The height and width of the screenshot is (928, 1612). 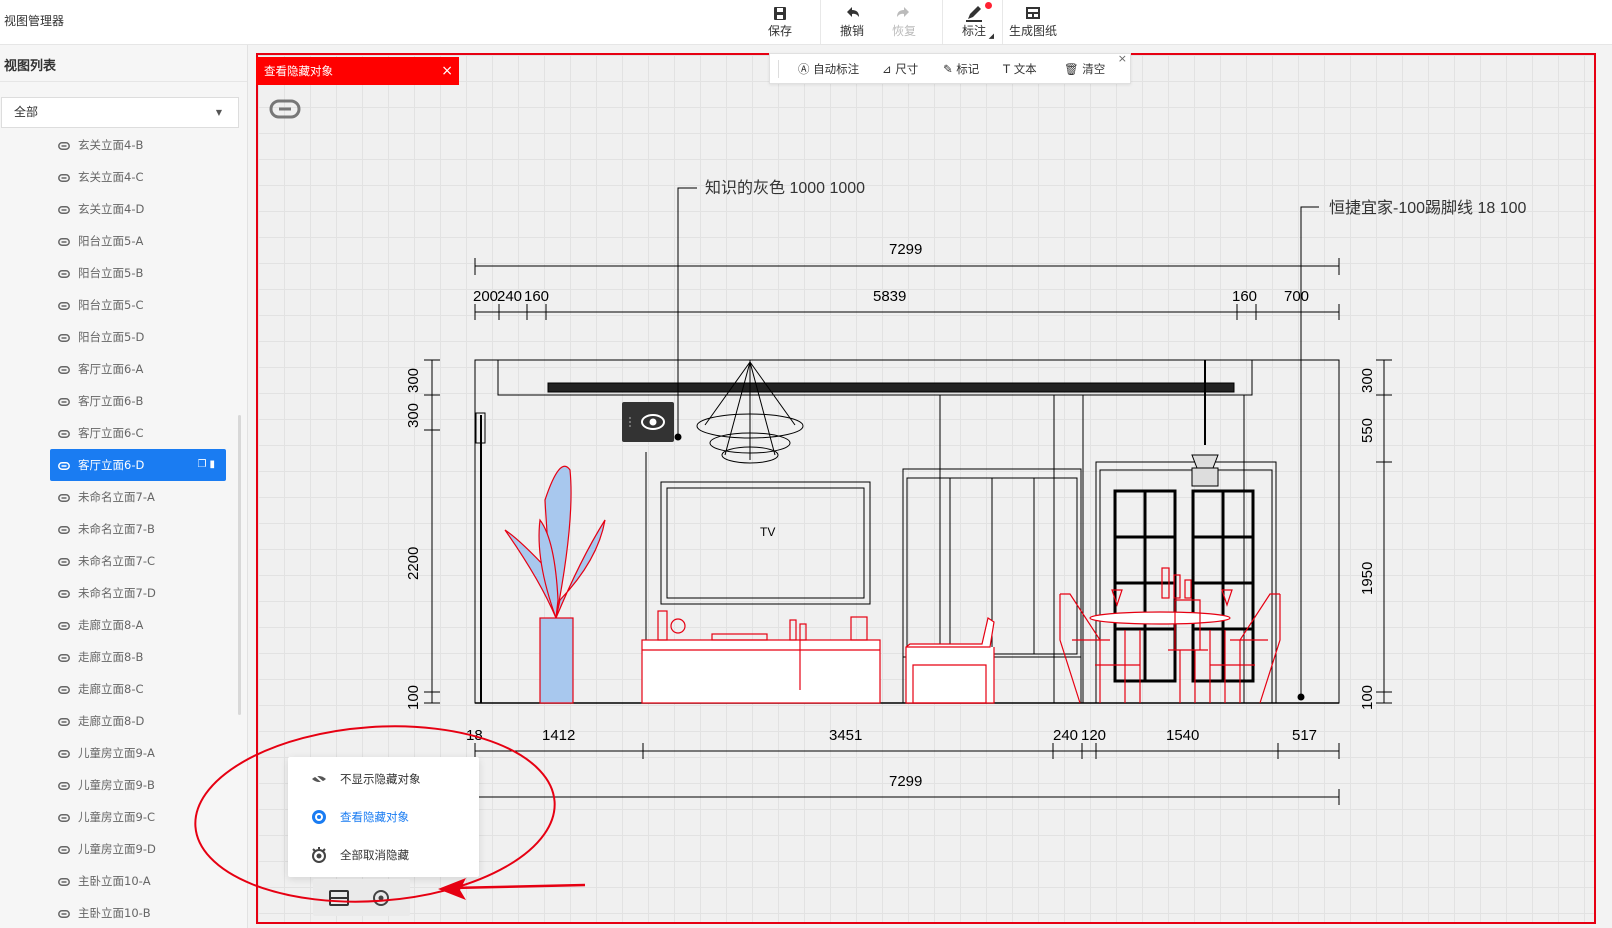 I want to click on sidebar-item-view: 走廊立面8-B, so click(x=138, y=657).